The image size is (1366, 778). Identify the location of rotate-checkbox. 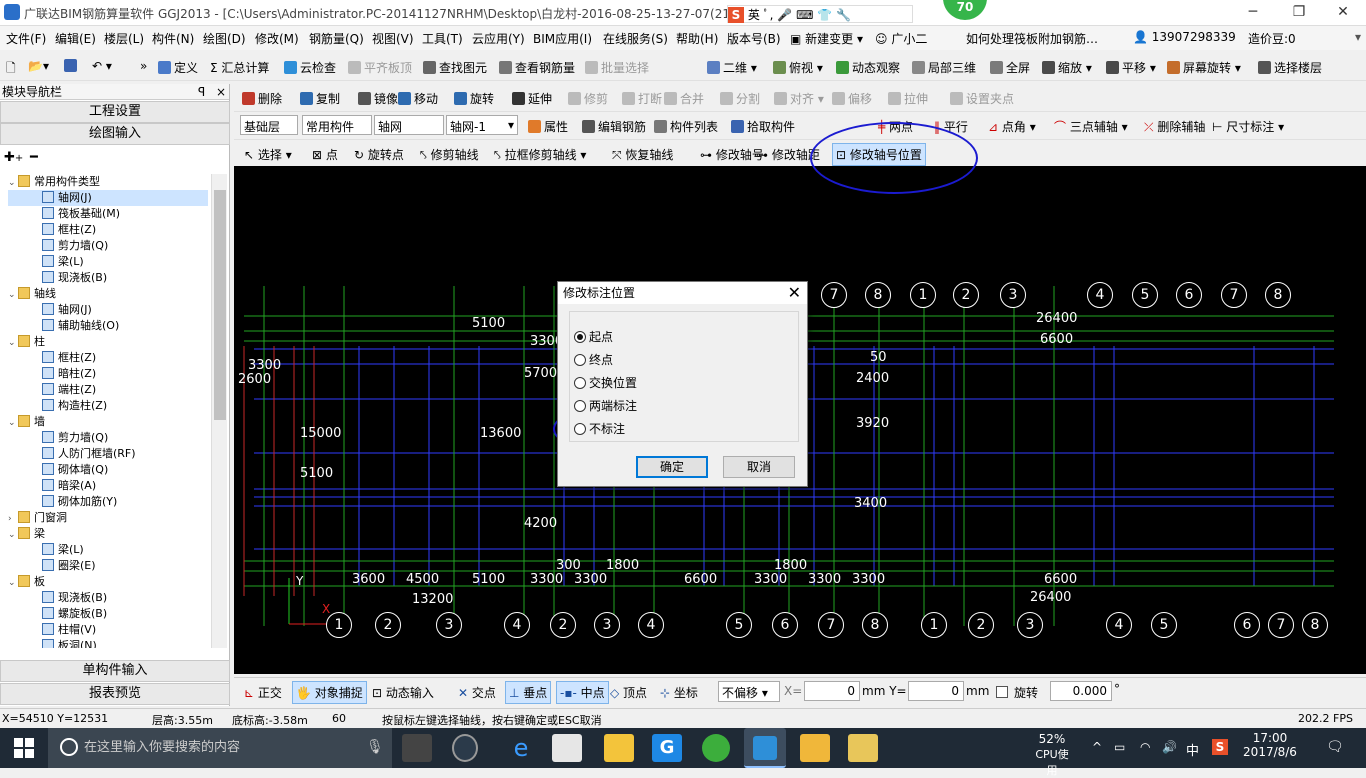
(1002, 692).